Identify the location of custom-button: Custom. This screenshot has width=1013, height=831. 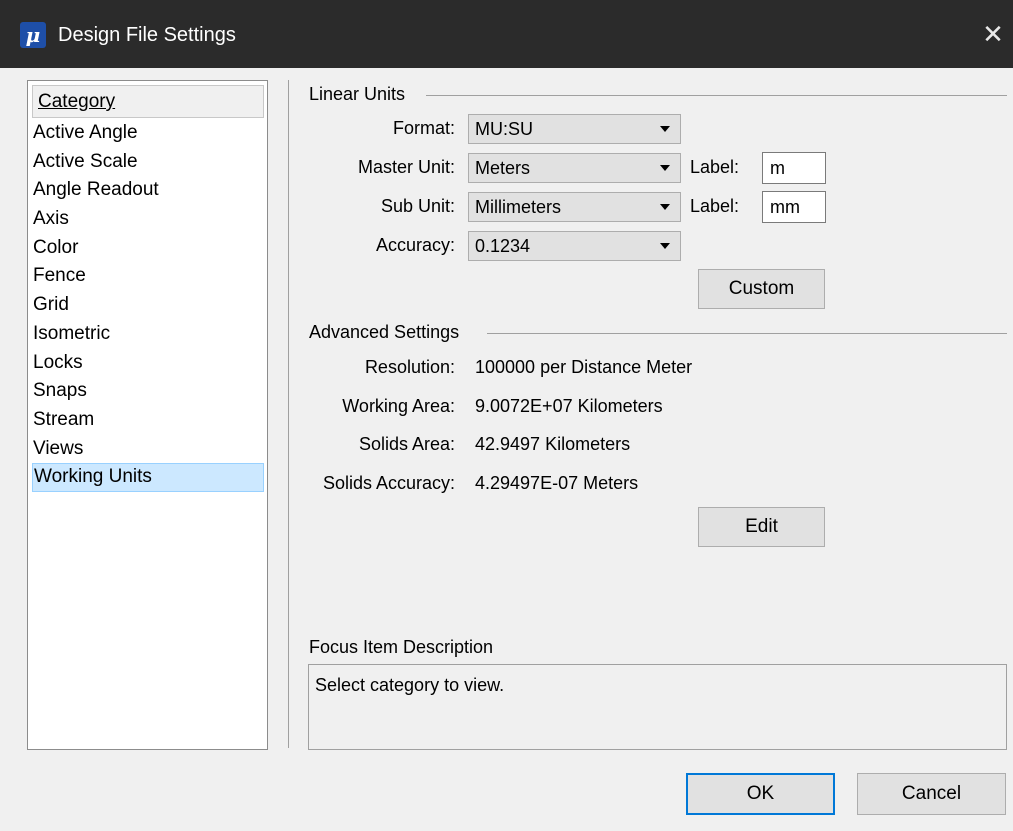
(761, 289).